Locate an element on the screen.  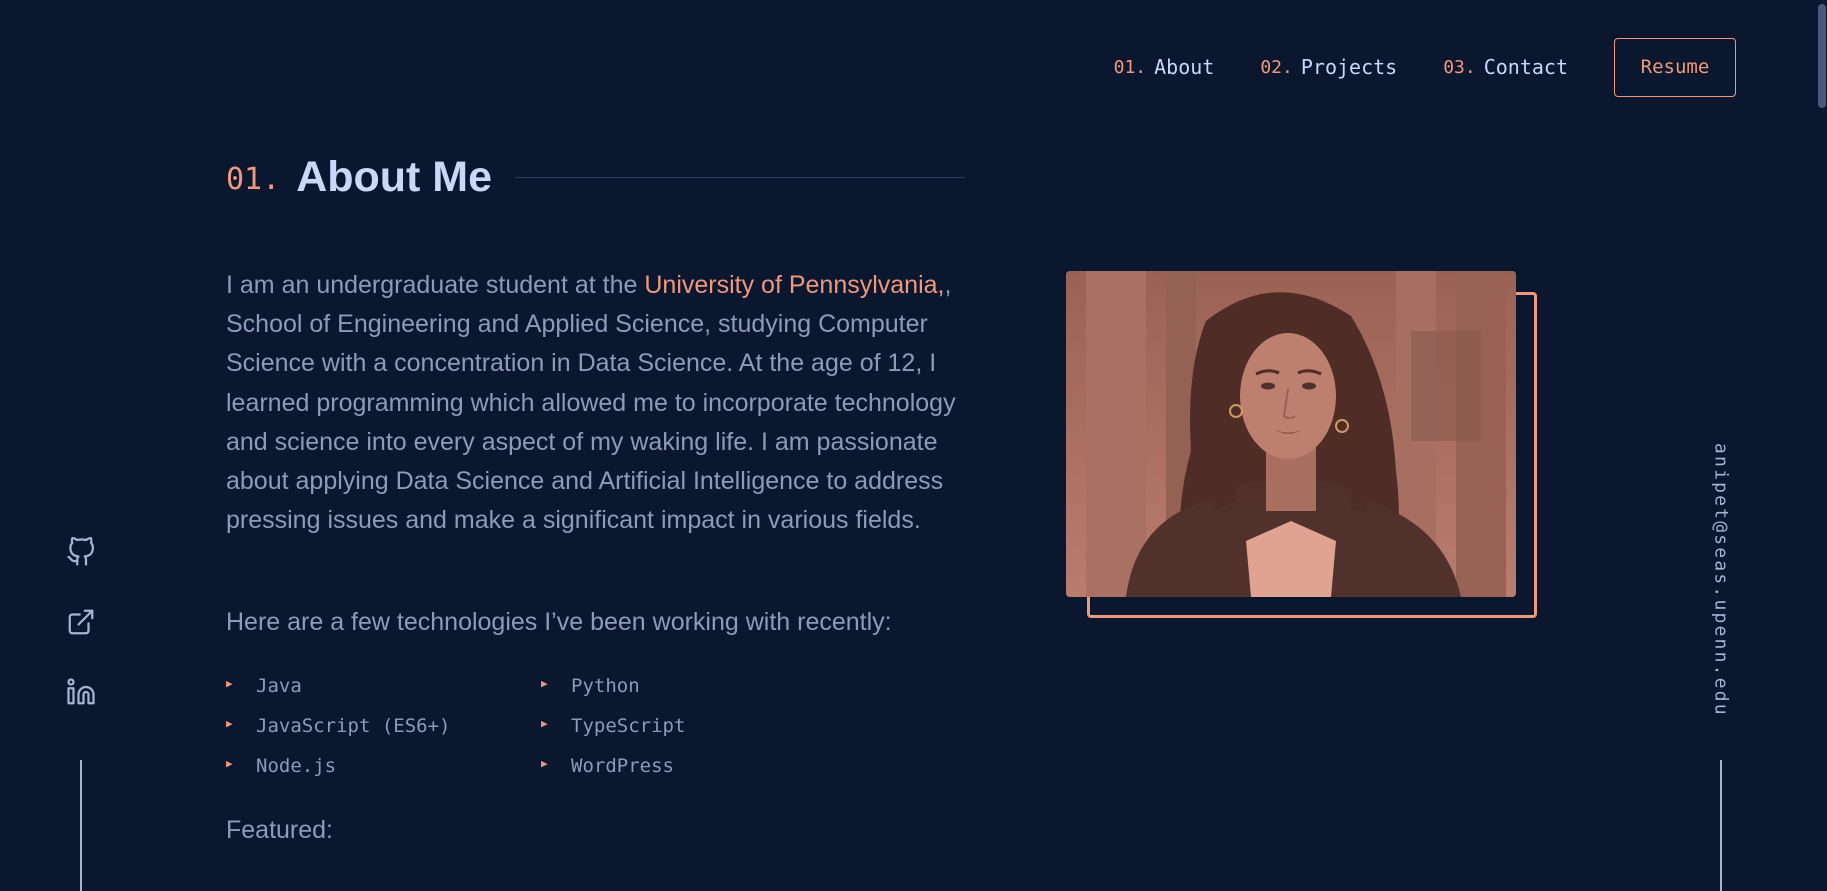
skill-label: JavaScript (ES6+) is located at coordinates (353, 726).